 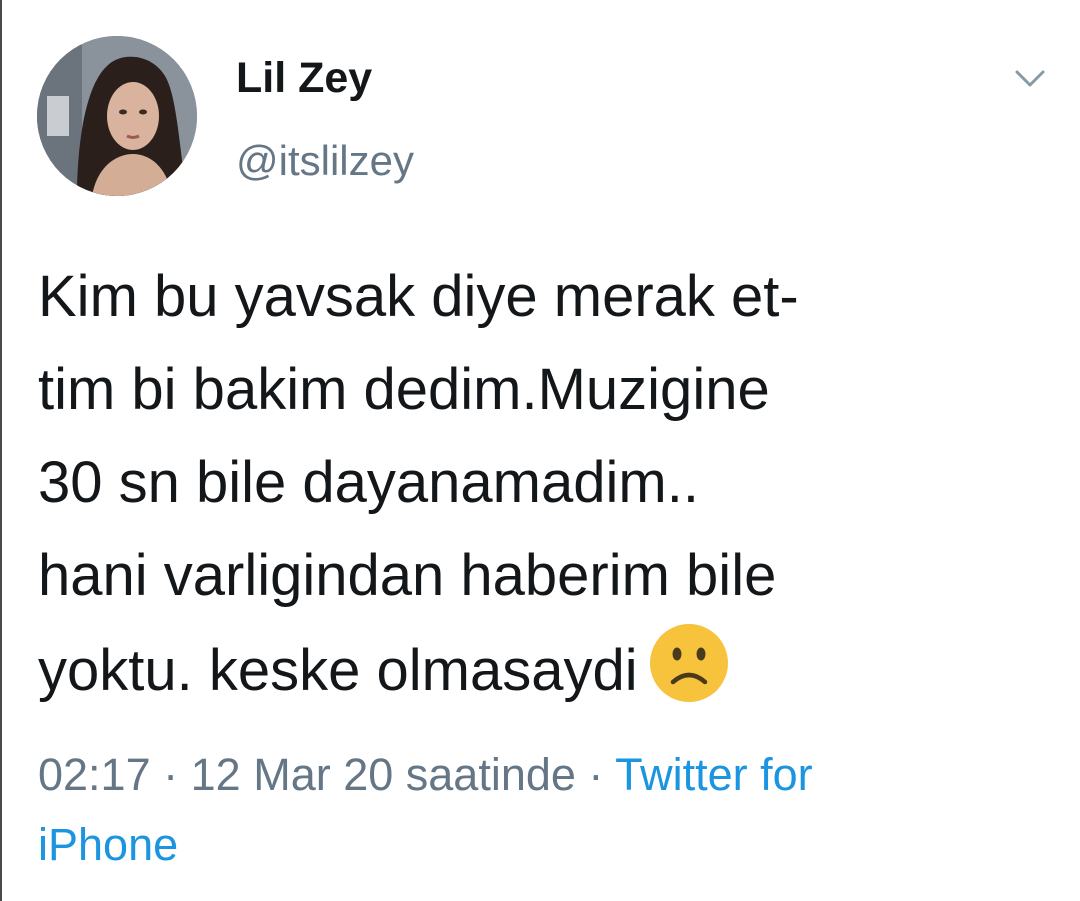 I want to click on tweet-text-line: tim bi bakim dedim.Muzigine, so click(x=404, y=389).